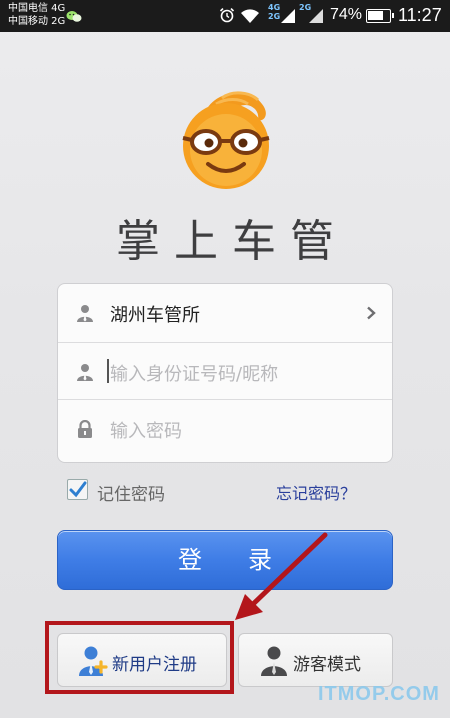  I want to click on guest-mode-button: 游客模式, so click(315, 660).